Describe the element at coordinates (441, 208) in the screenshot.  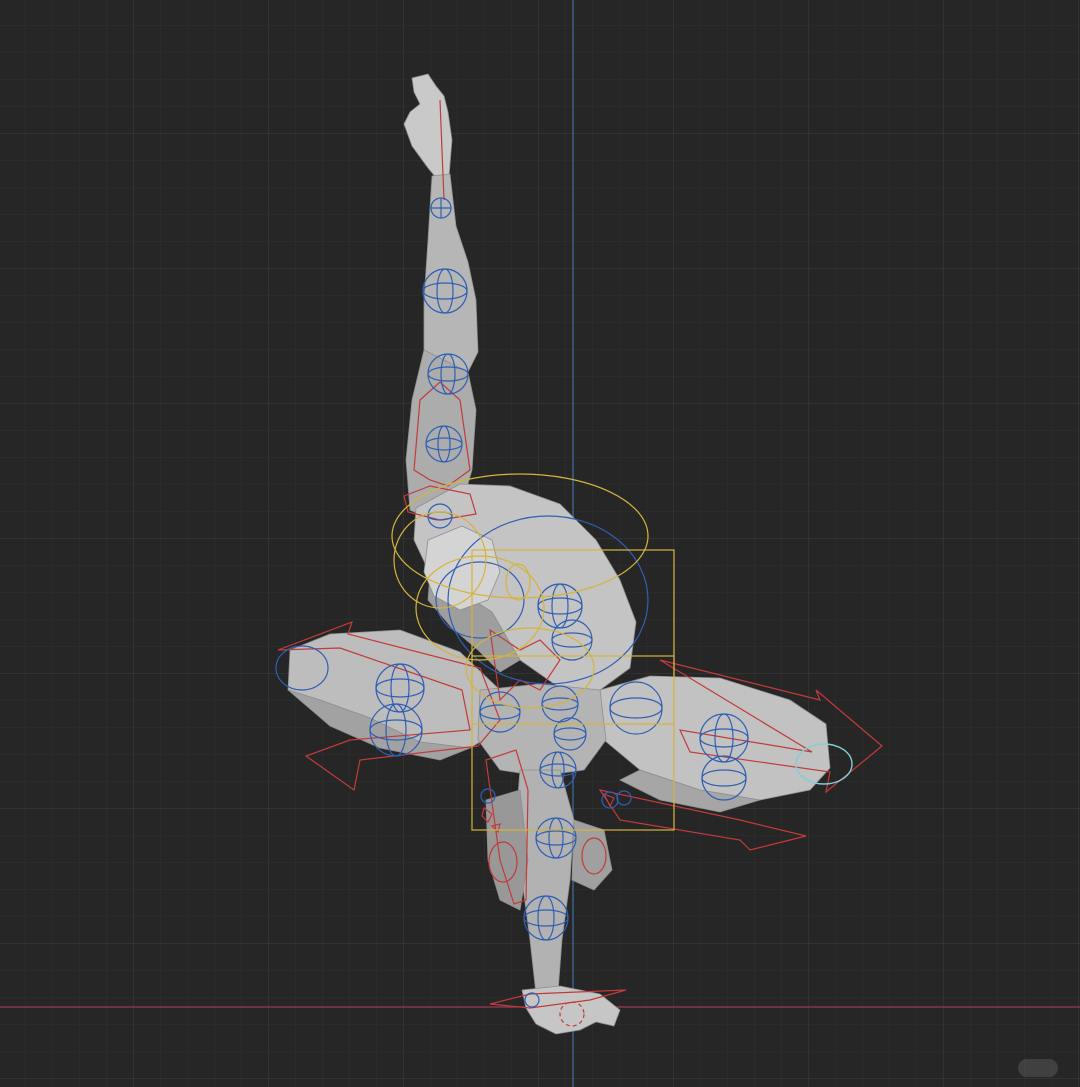
I see `ik-wrist-sphere` at that location.